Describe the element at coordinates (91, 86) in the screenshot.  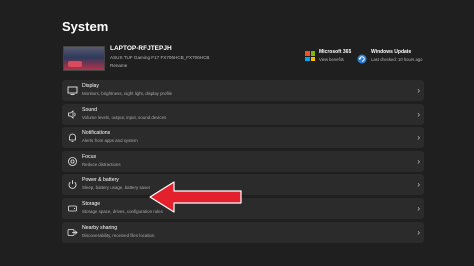
I see `settings-item-label: Display` at that location.